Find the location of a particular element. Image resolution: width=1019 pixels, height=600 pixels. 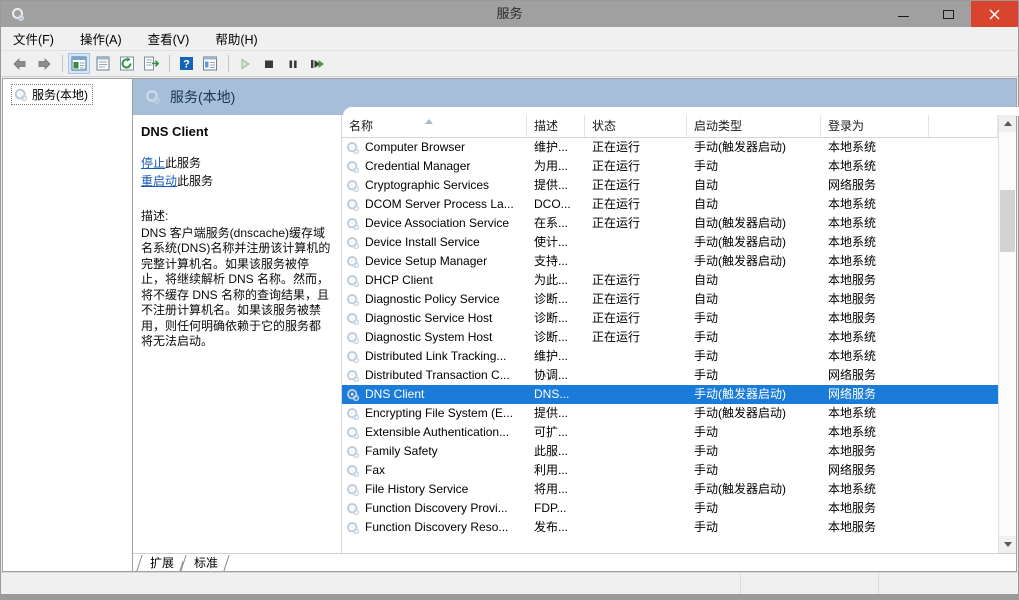

table-row: Fax 利用... 手动 网络服务 is located at coordinates (670, 470).